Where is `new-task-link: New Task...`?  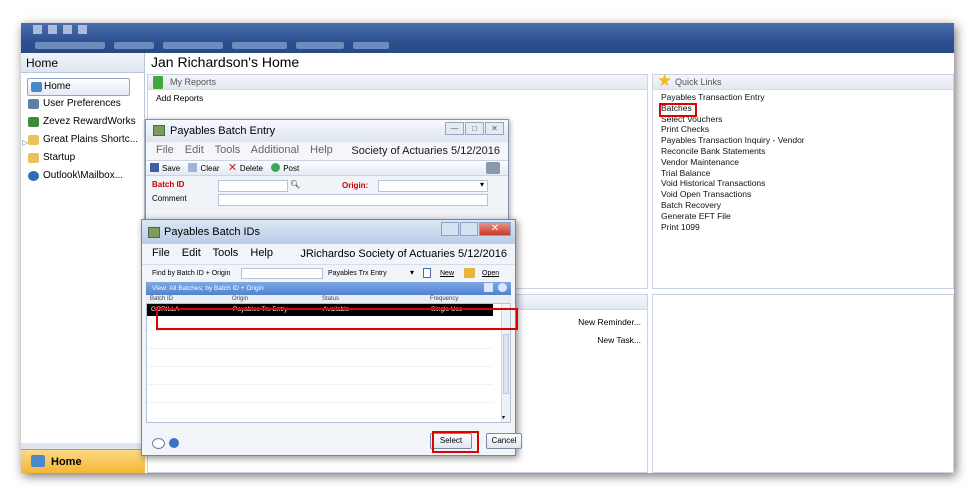
new-task-link: New Task... is located at coordinates (619, 340).